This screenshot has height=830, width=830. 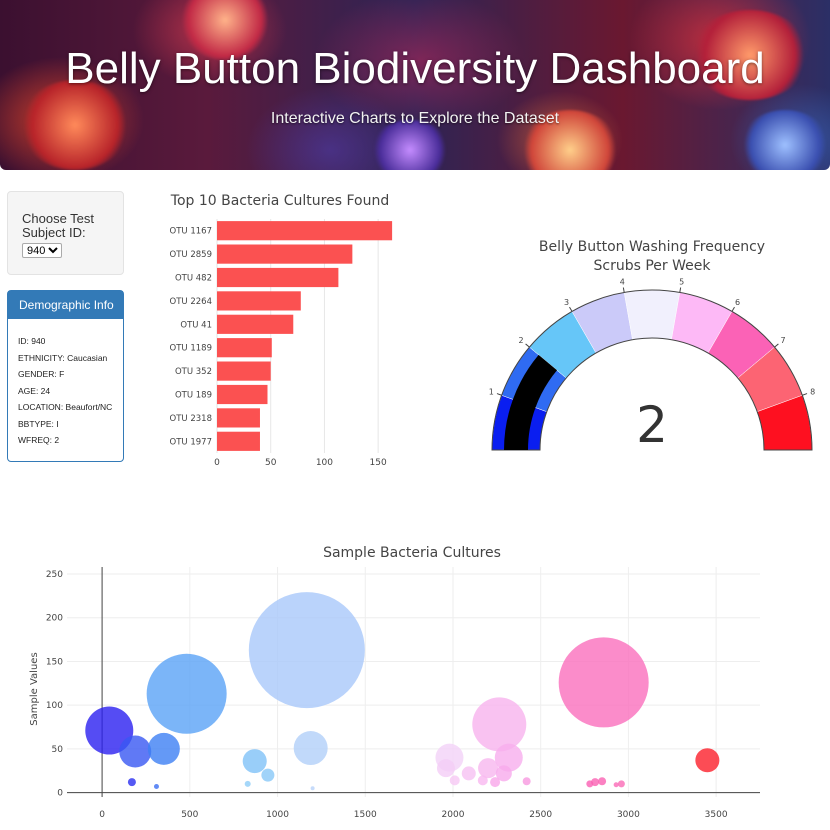 I want to click on gauge-tick-label: 1, so click(x=491, y=392).